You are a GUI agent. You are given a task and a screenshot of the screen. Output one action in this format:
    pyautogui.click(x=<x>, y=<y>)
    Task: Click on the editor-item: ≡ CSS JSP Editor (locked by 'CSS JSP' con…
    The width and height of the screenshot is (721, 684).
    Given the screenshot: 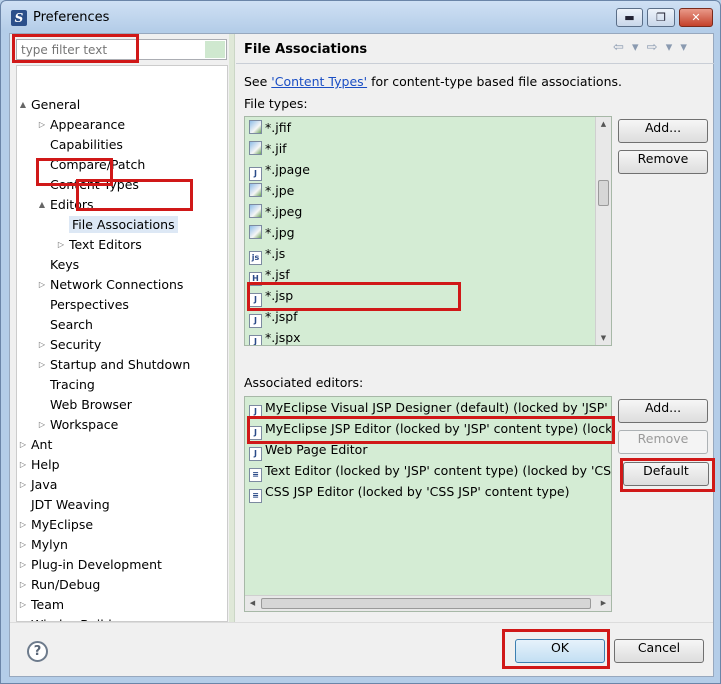 What is the action you would take?
    pyautogui.click(x=409, y=493)
    